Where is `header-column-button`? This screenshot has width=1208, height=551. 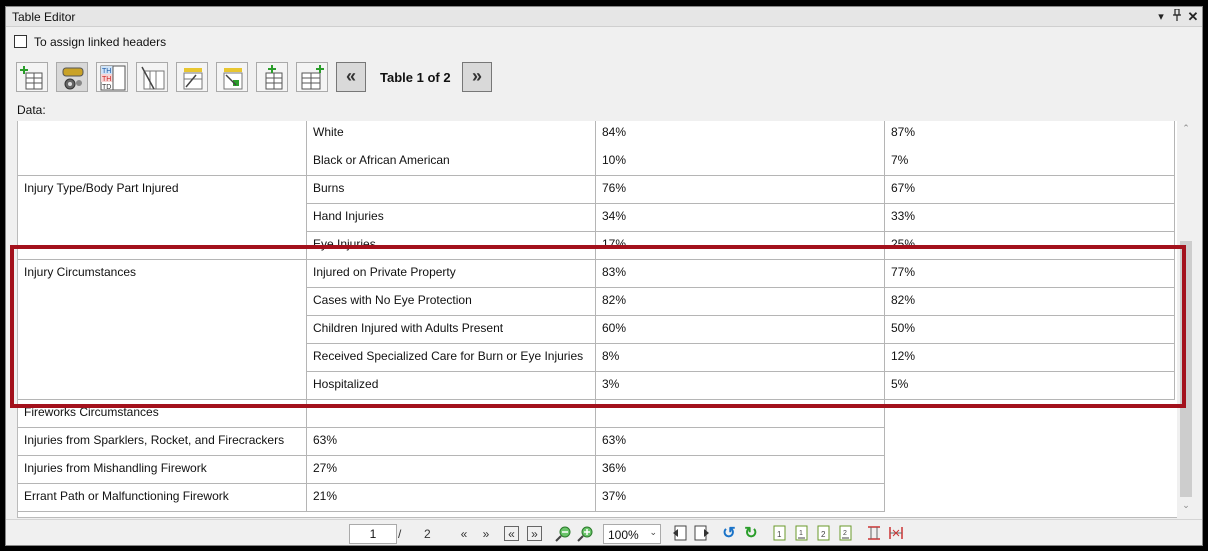 header-column-button is located at coordinates (232, 77).